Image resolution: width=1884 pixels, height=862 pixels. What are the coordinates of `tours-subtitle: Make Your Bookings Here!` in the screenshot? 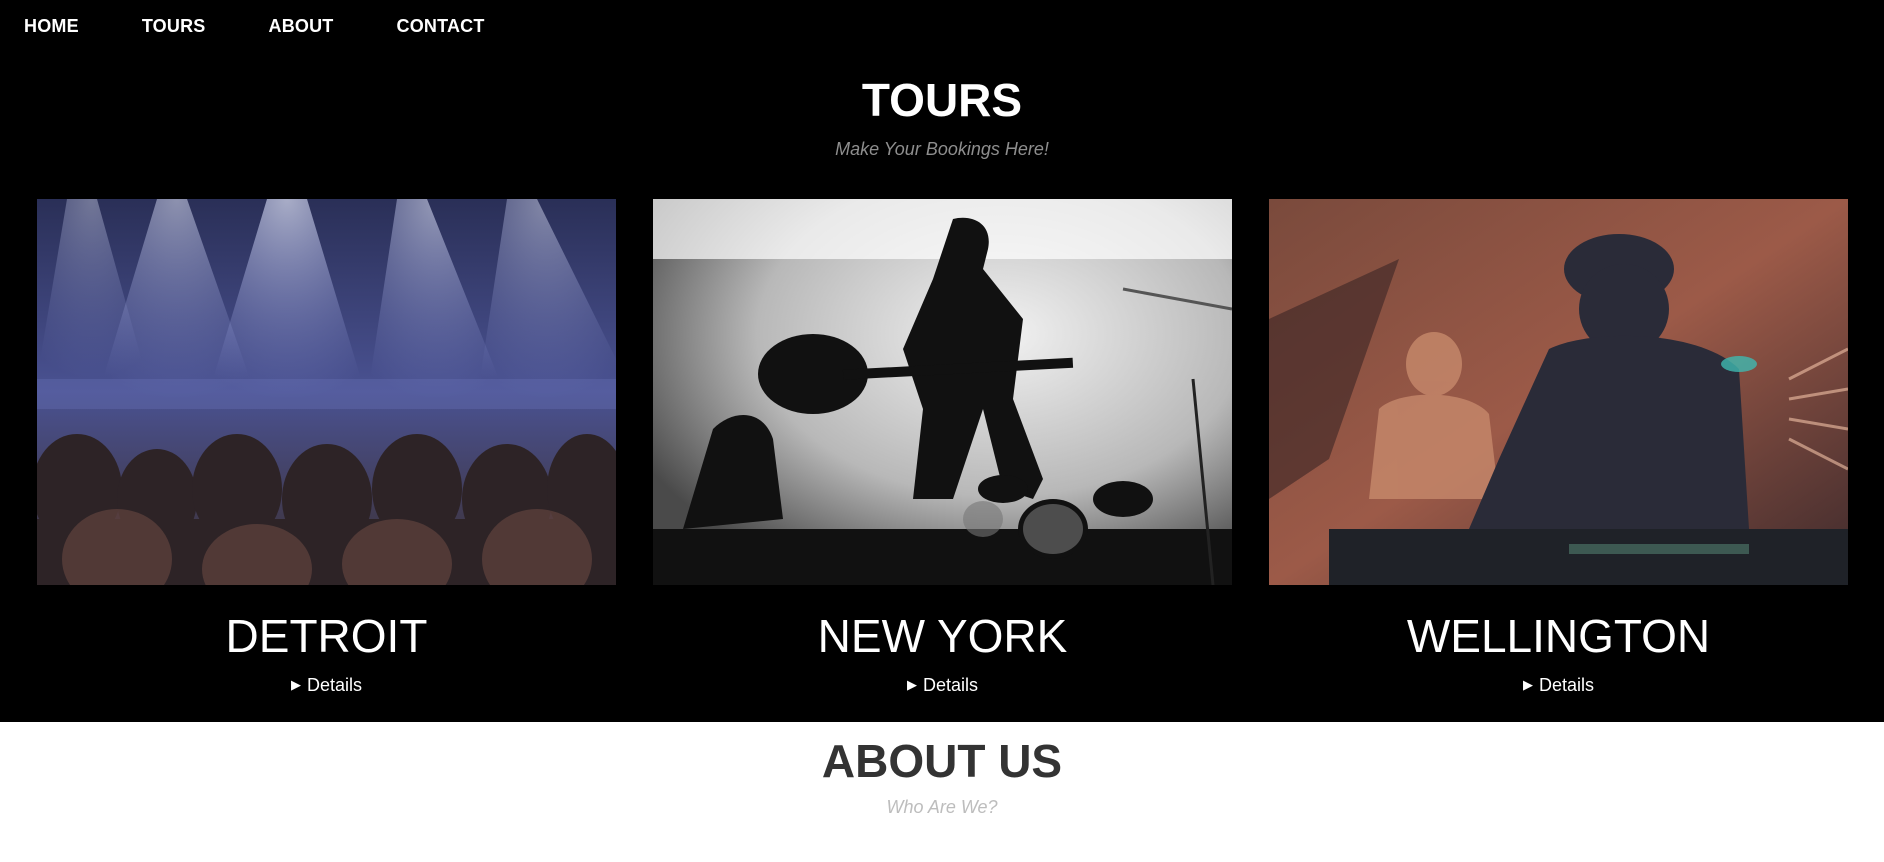 It's located at (942, 149).